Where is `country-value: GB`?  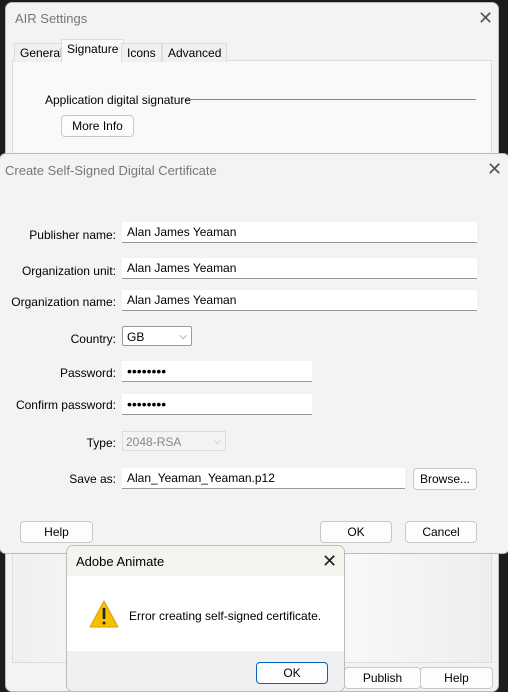
country-value: GB is located at coordinates (136, 337).